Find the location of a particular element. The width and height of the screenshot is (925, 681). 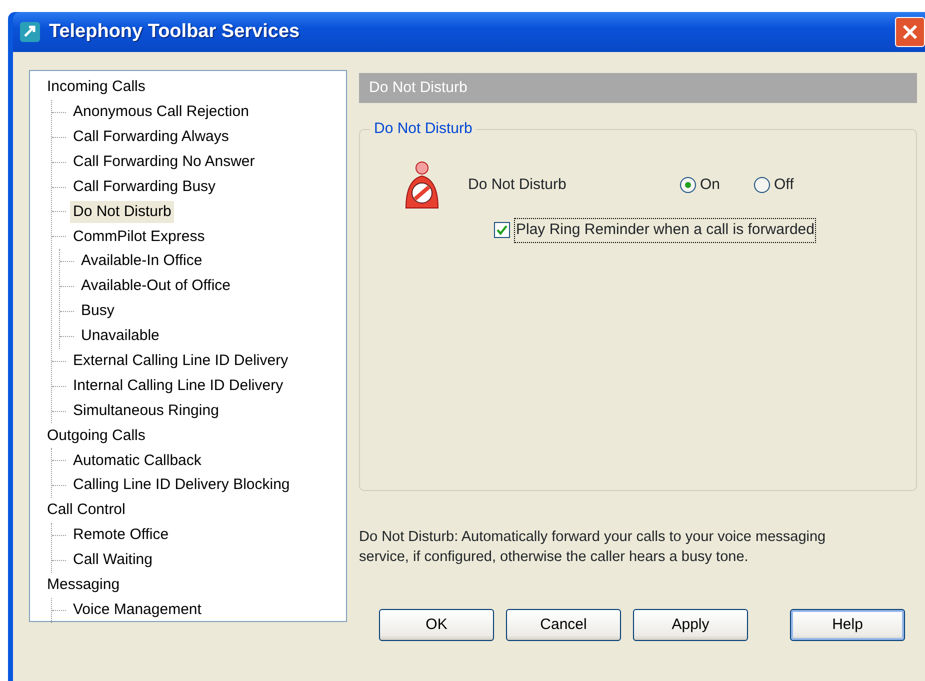

dialog-button: OK is located at coordinates (436, 625).